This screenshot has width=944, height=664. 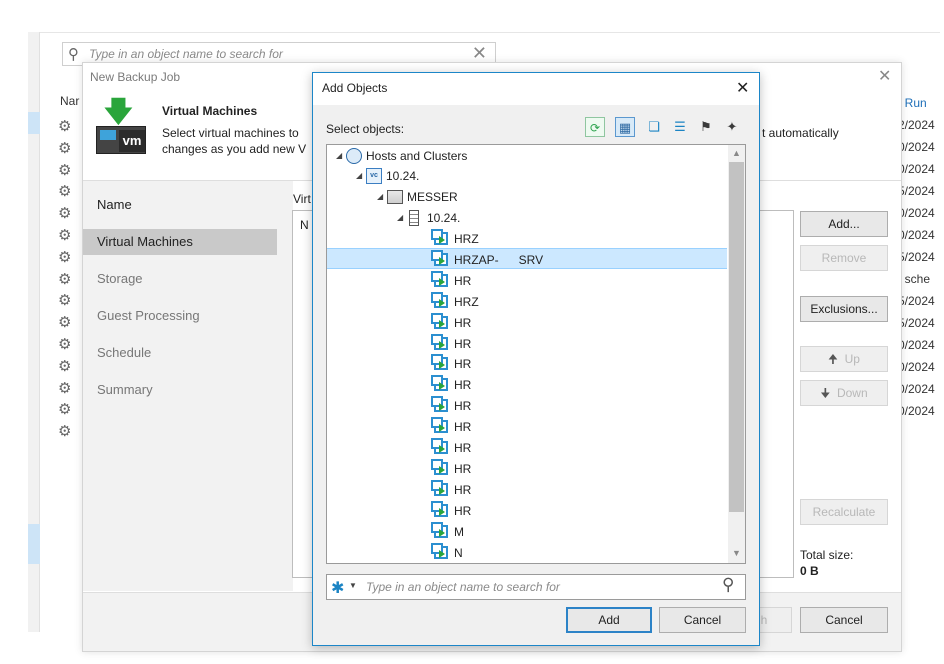 I want to click on step-guest-processing: Guest Processing, so click(x=180, y=316).